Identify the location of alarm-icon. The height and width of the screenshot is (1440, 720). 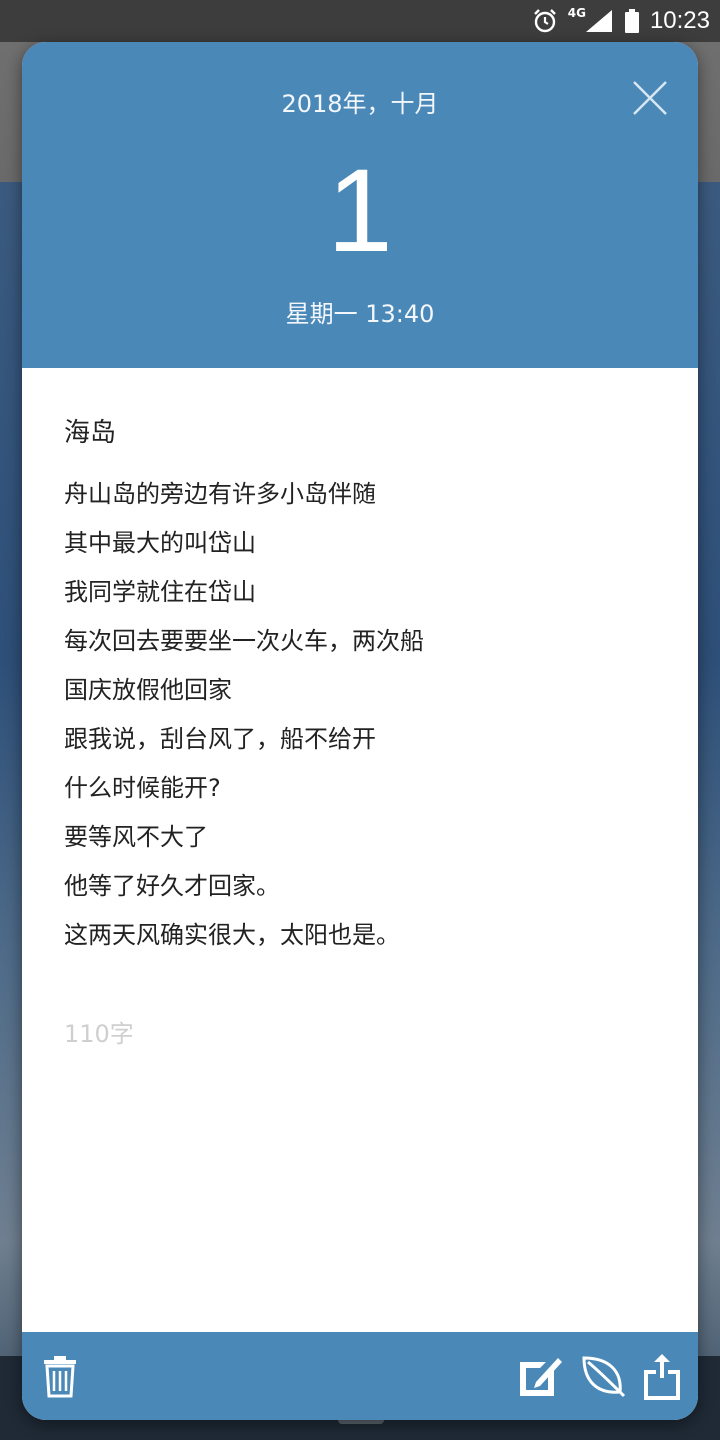
(544, 21).